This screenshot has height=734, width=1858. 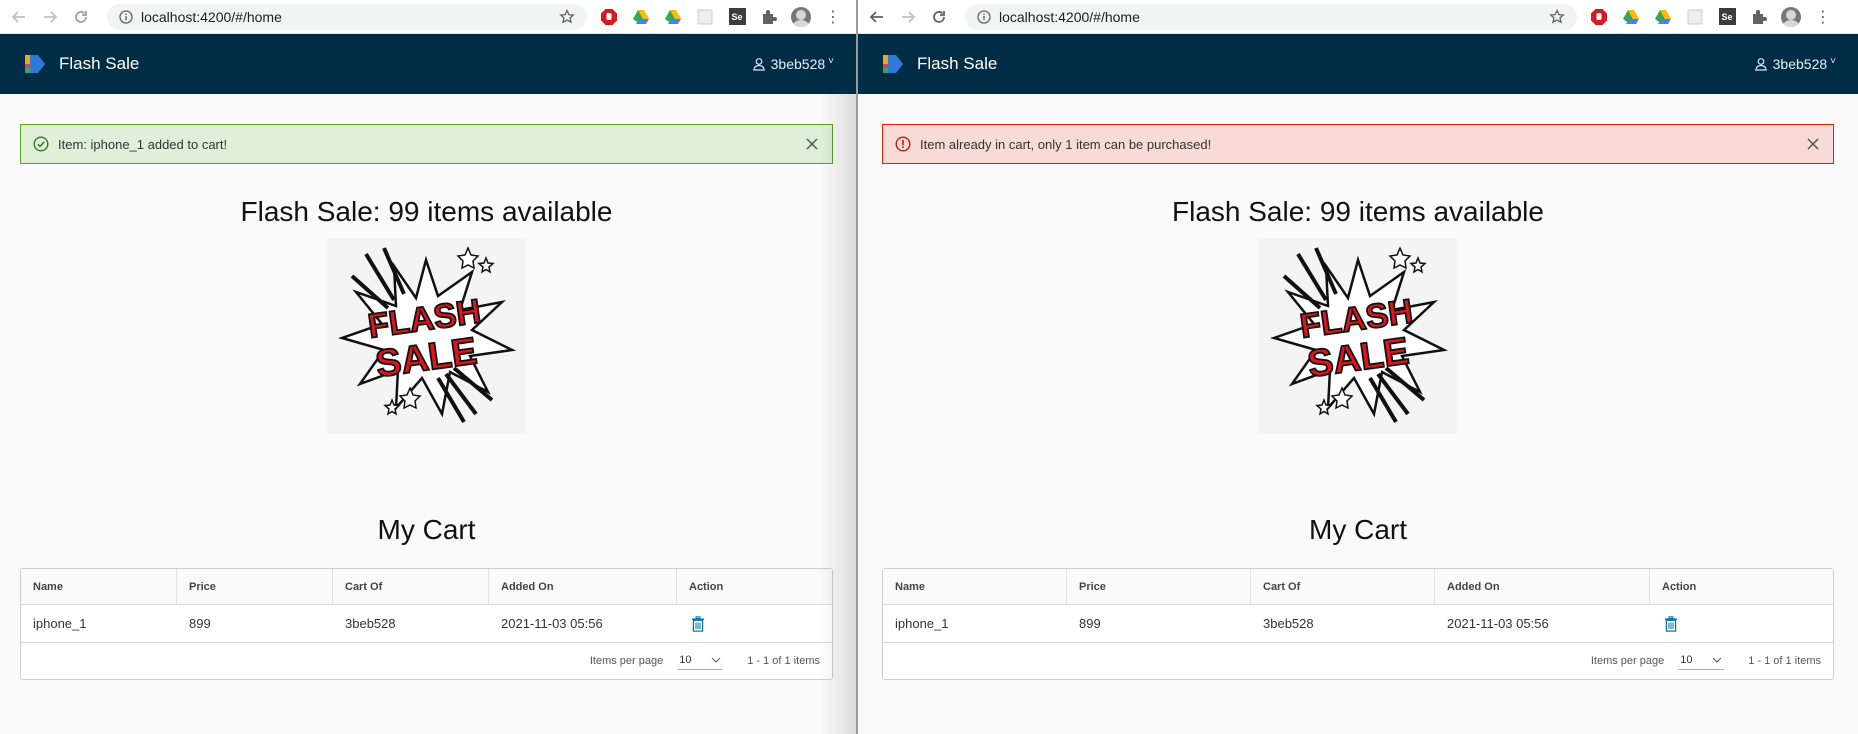 I want to click on table-header: Name Price Cart Of Added On Action, so click(x=426, y=587).